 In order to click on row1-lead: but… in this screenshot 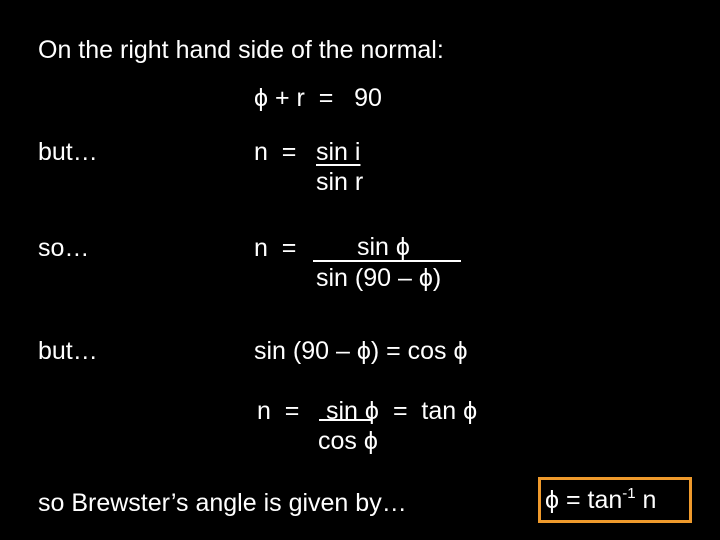, I will do `click(68, 152)`.